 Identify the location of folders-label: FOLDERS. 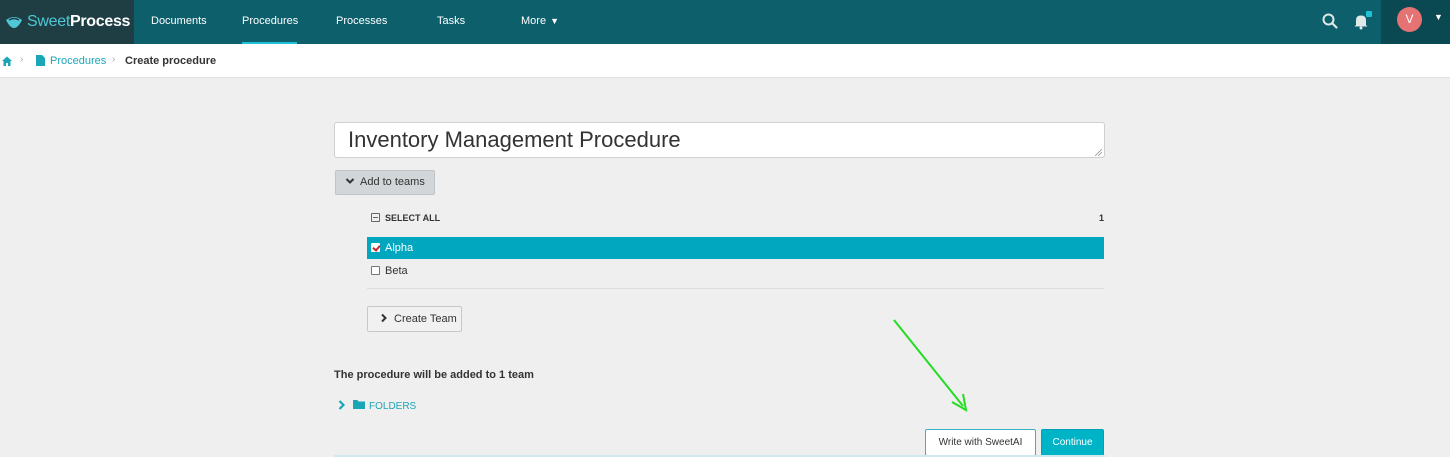
(393, 406).